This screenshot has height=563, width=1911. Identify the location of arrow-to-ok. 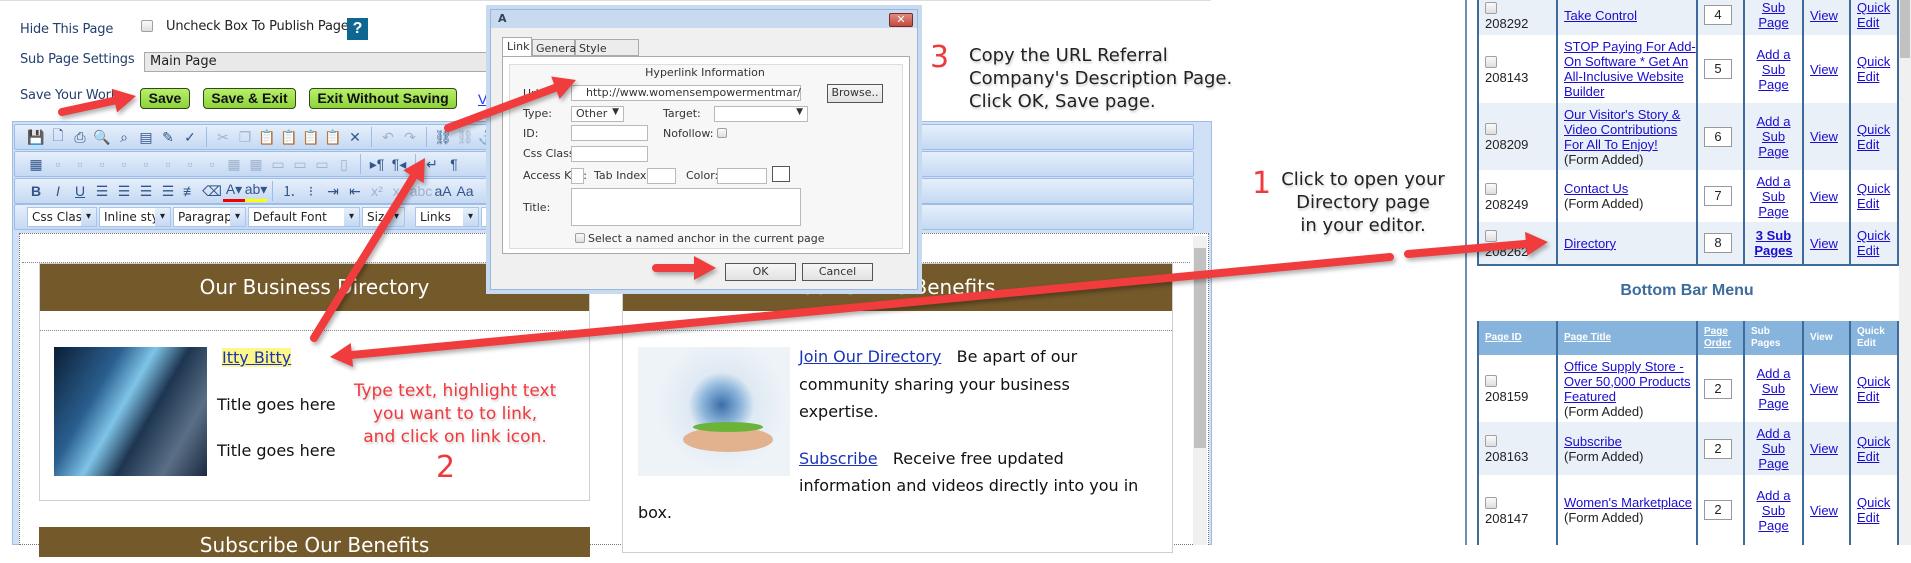
(684, 268).